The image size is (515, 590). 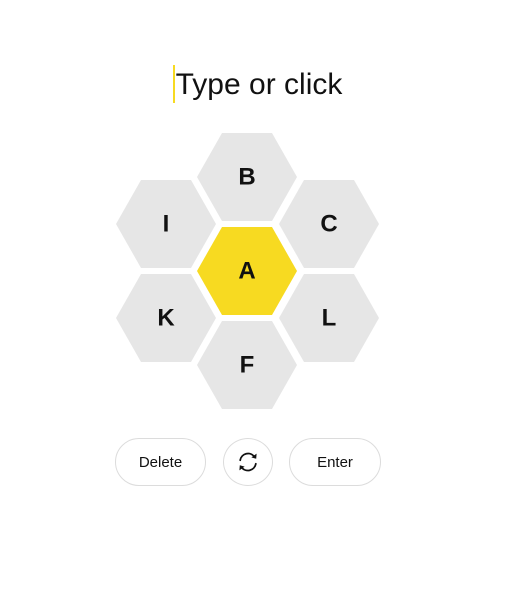 I want to click on shuffle-button, so click(x=248, y=462).